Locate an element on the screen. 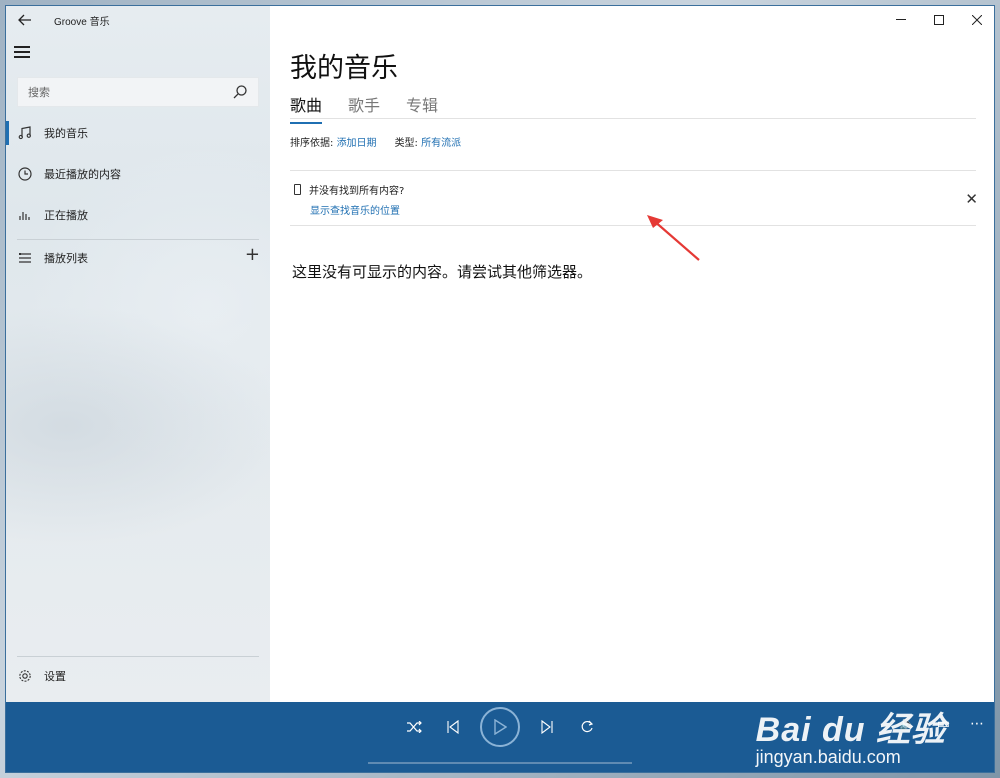 The image size is (1000, 778). genre-dropdown: 所有流派 is located at coordinates (441, 143).